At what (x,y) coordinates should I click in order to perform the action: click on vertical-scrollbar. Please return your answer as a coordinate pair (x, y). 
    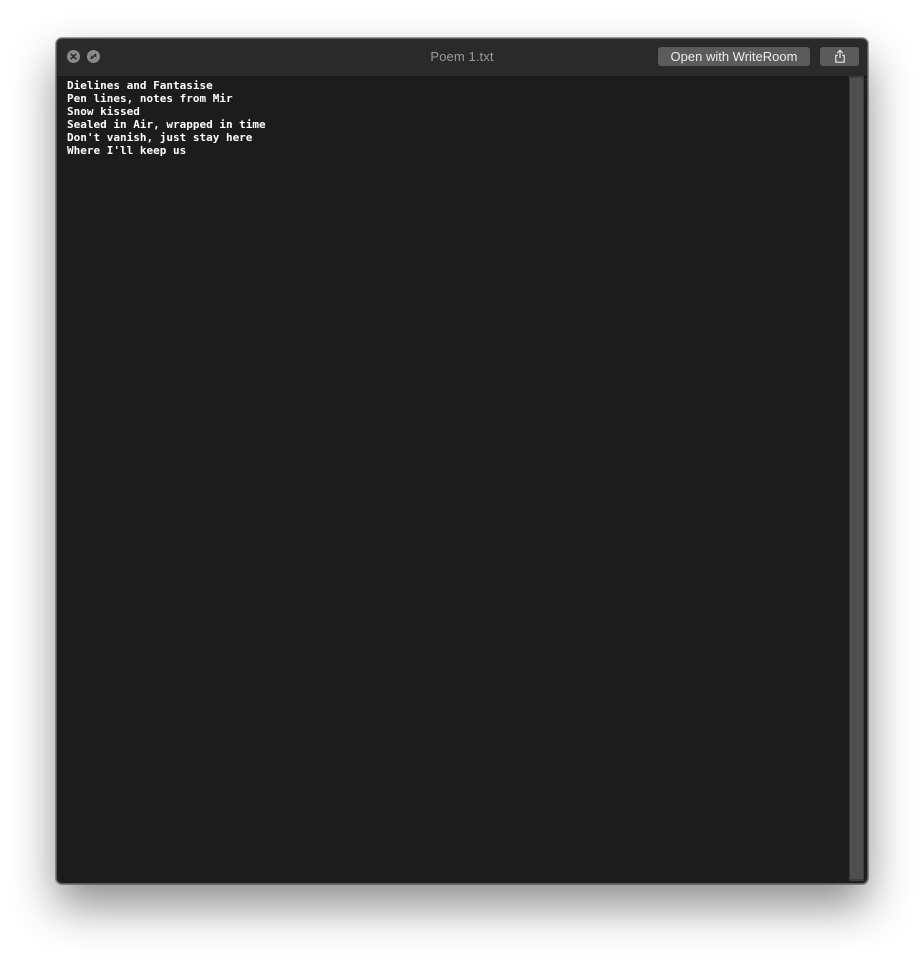
    Looking at the image, I should click on (856, 478).